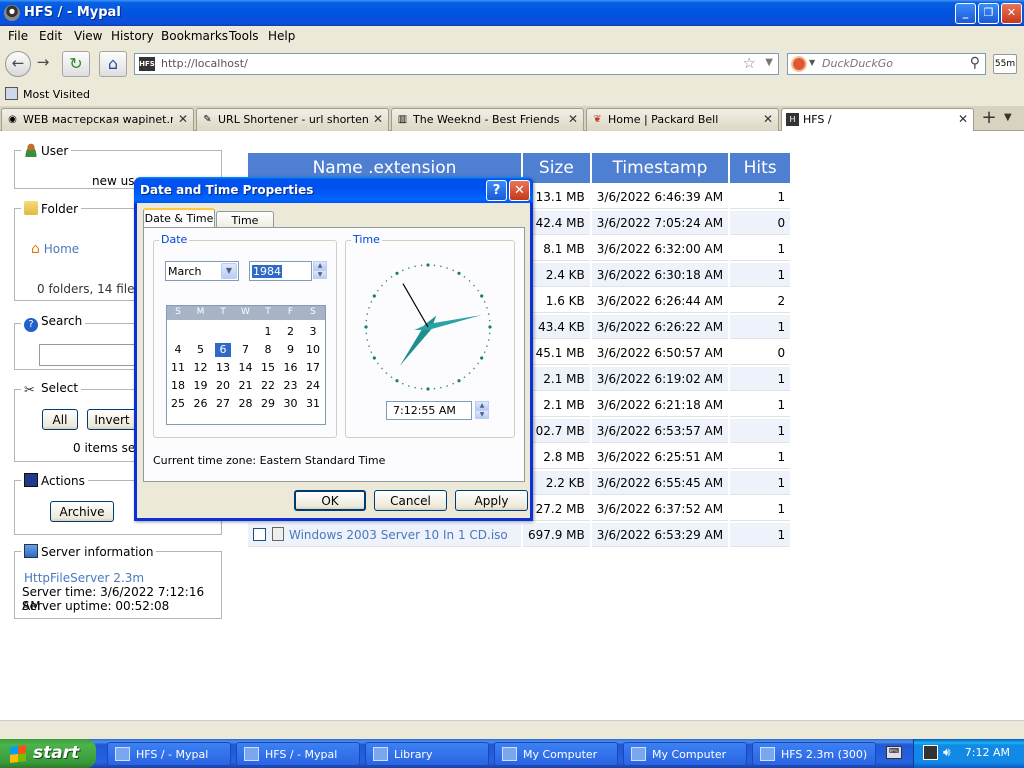  Describe the element at coordinates (298, 754) in the screenshot. I see `taskbar-item-hfs-mypal-2: HFS / - Mypal` at that location.